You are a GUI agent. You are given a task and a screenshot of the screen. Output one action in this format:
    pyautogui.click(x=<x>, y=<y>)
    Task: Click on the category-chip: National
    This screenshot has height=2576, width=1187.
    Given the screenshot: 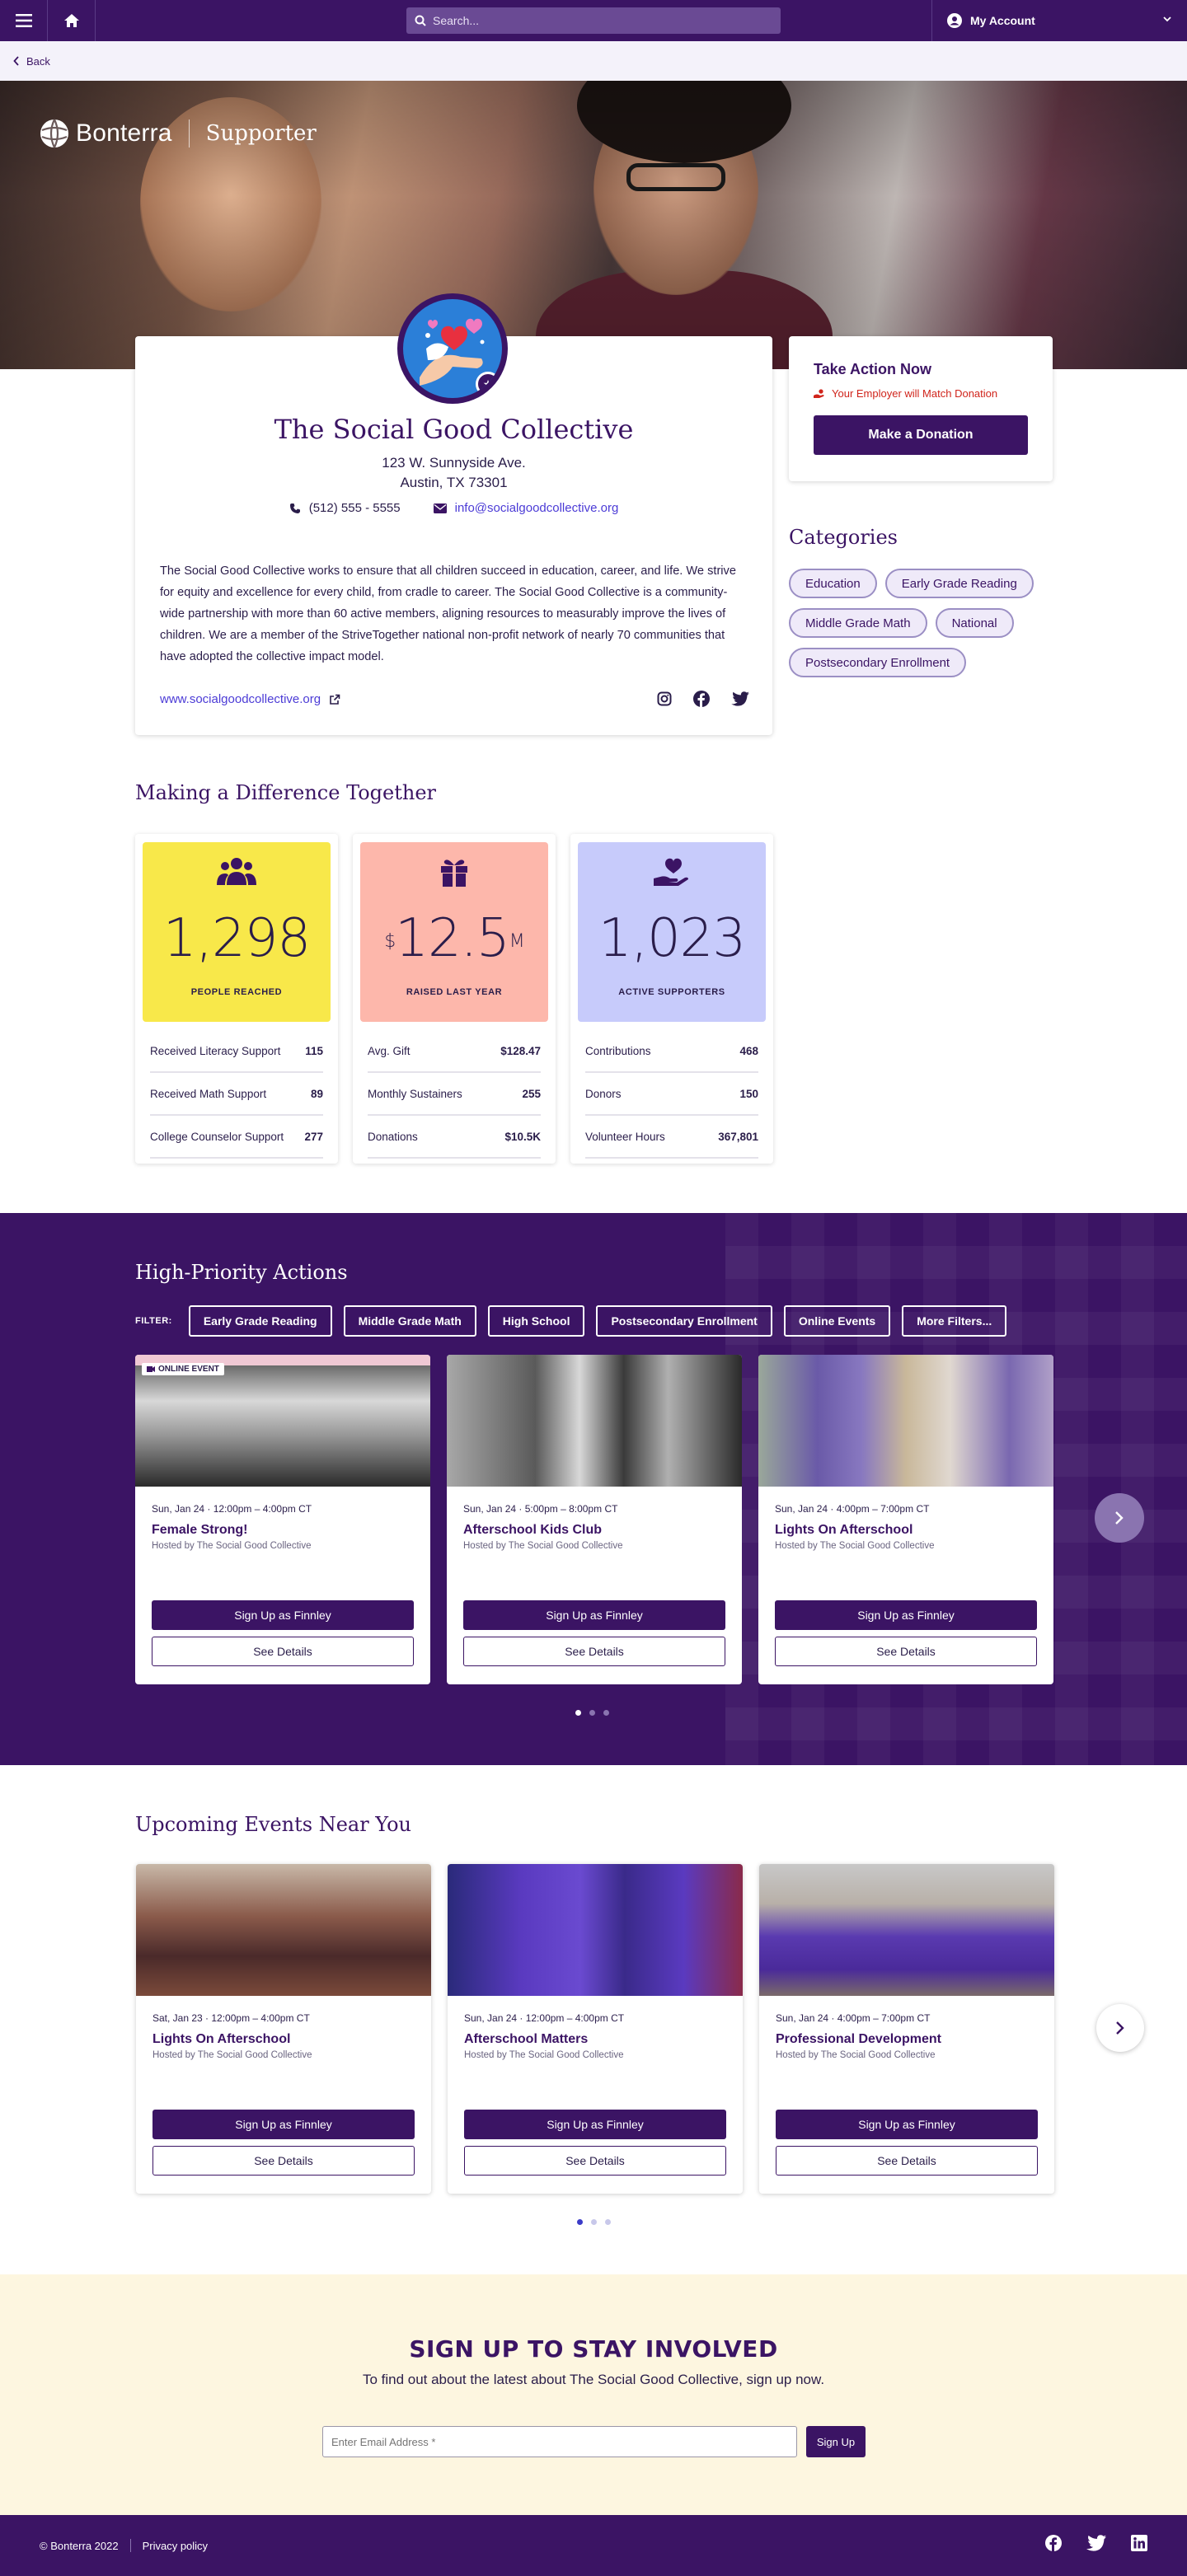 What is the action you would take?
    pyautogui.click(x=974, y=623)
    